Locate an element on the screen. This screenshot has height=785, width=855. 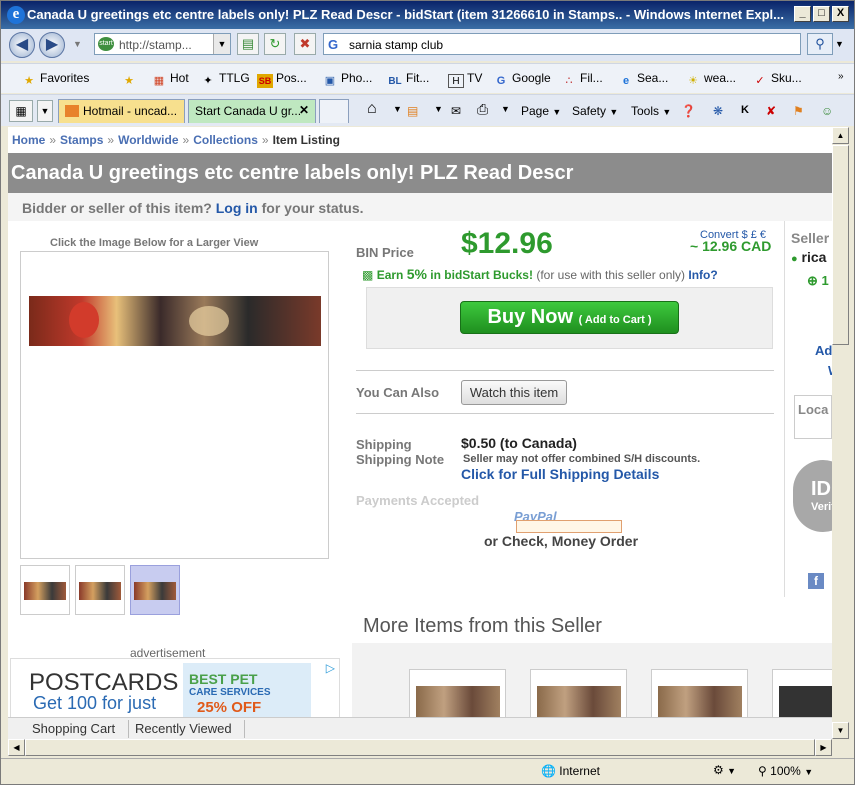
search-dropdown-icon: ▼ is located at coordinates (842, 44).